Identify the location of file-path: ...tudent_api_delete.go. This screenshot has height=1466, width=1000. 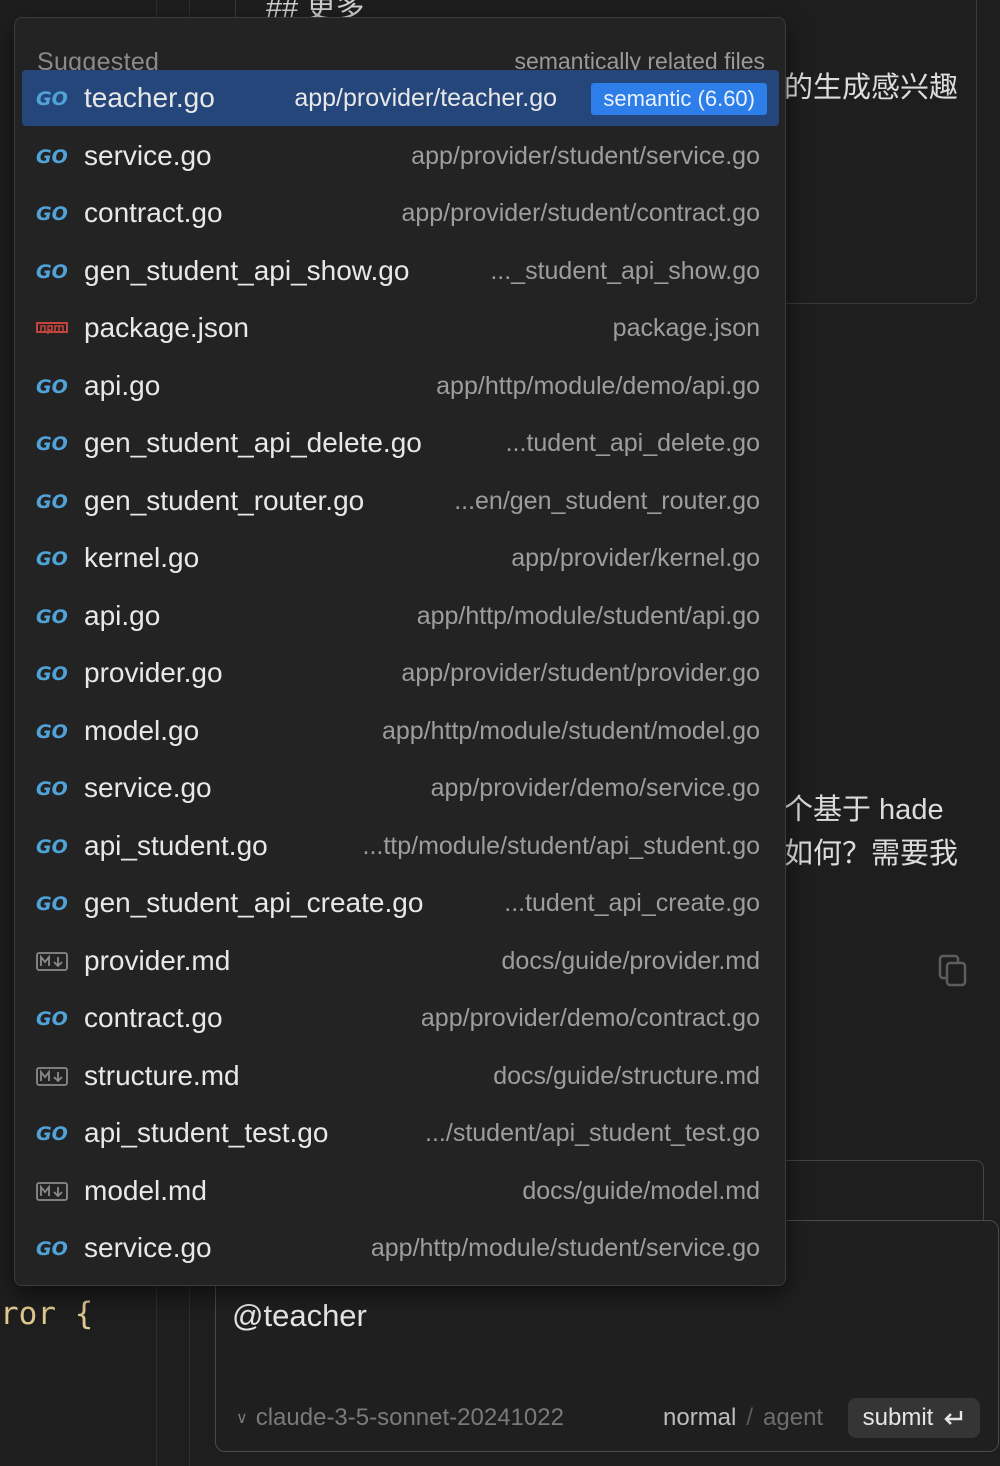
(632, 443).